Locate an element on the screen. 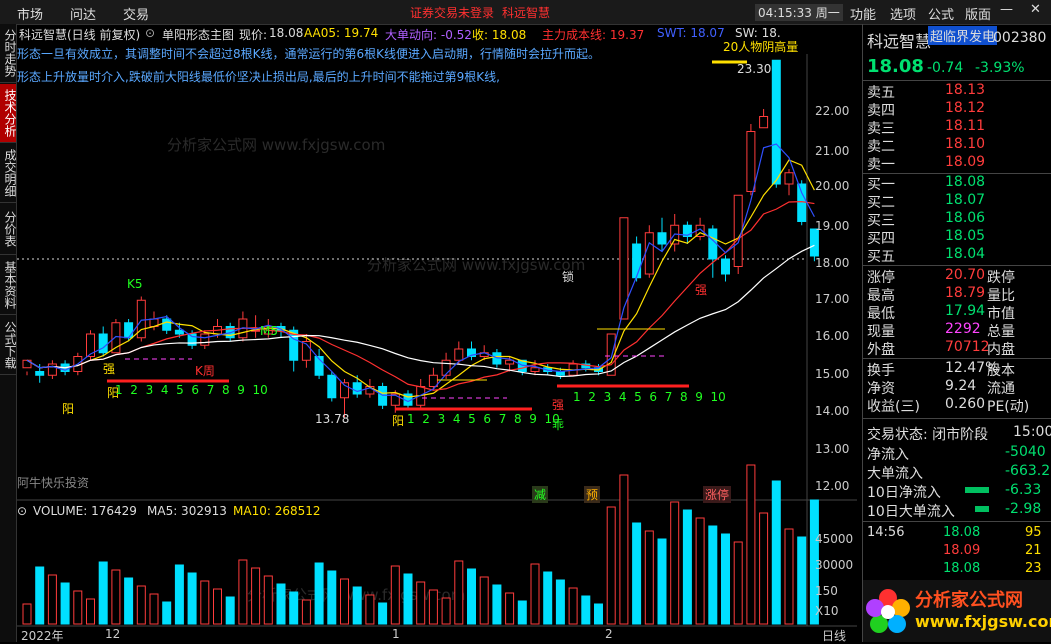 This screenshot has height=644, width=1051. volume-panel-icon: ⊙ is located at coordinates (22, 511).